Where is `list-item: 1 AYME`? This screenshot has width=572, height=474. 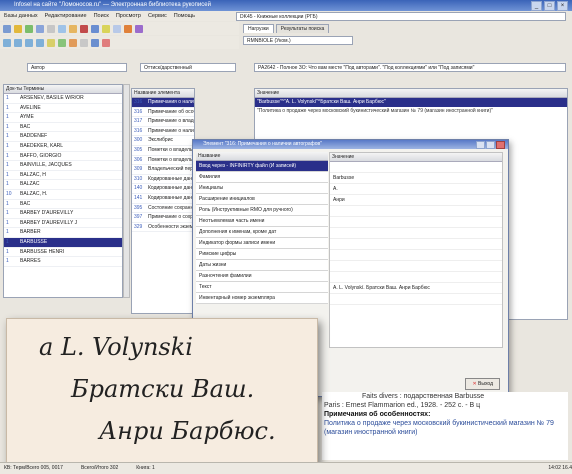 list-item: 1 AYME is located at coordinates (63, 118).